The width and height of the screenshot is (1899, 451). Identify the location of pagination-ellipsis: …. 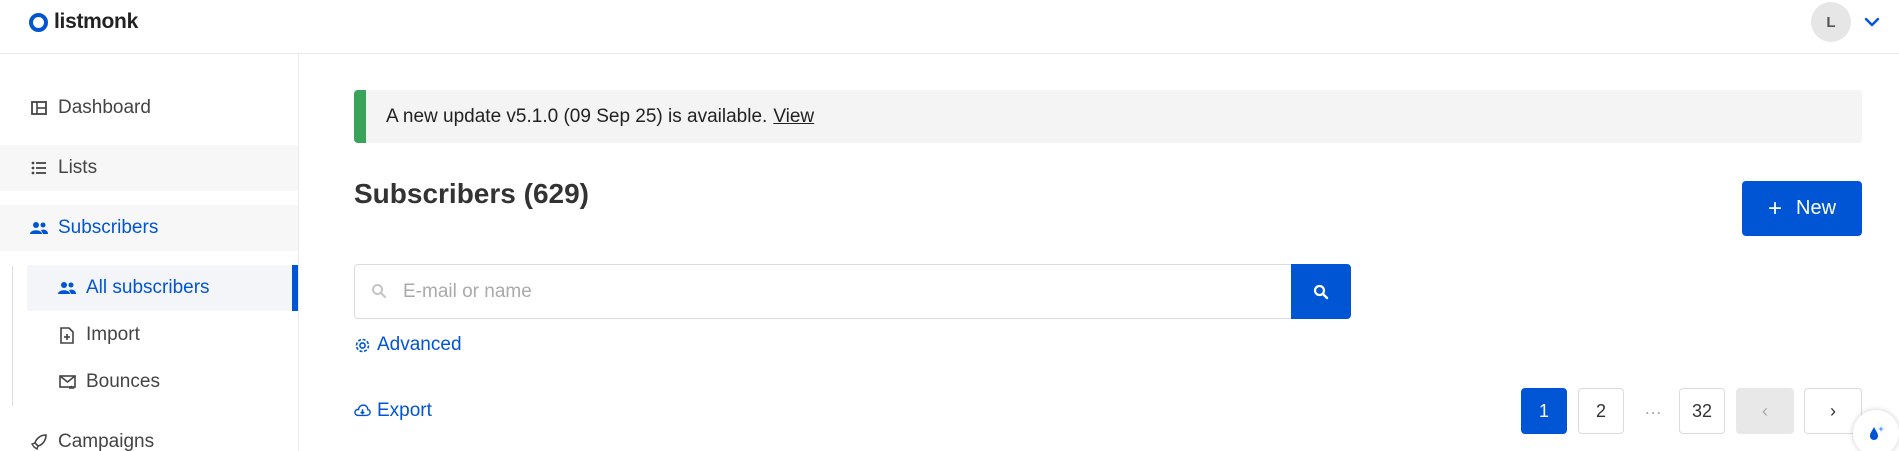
(1653, 408).